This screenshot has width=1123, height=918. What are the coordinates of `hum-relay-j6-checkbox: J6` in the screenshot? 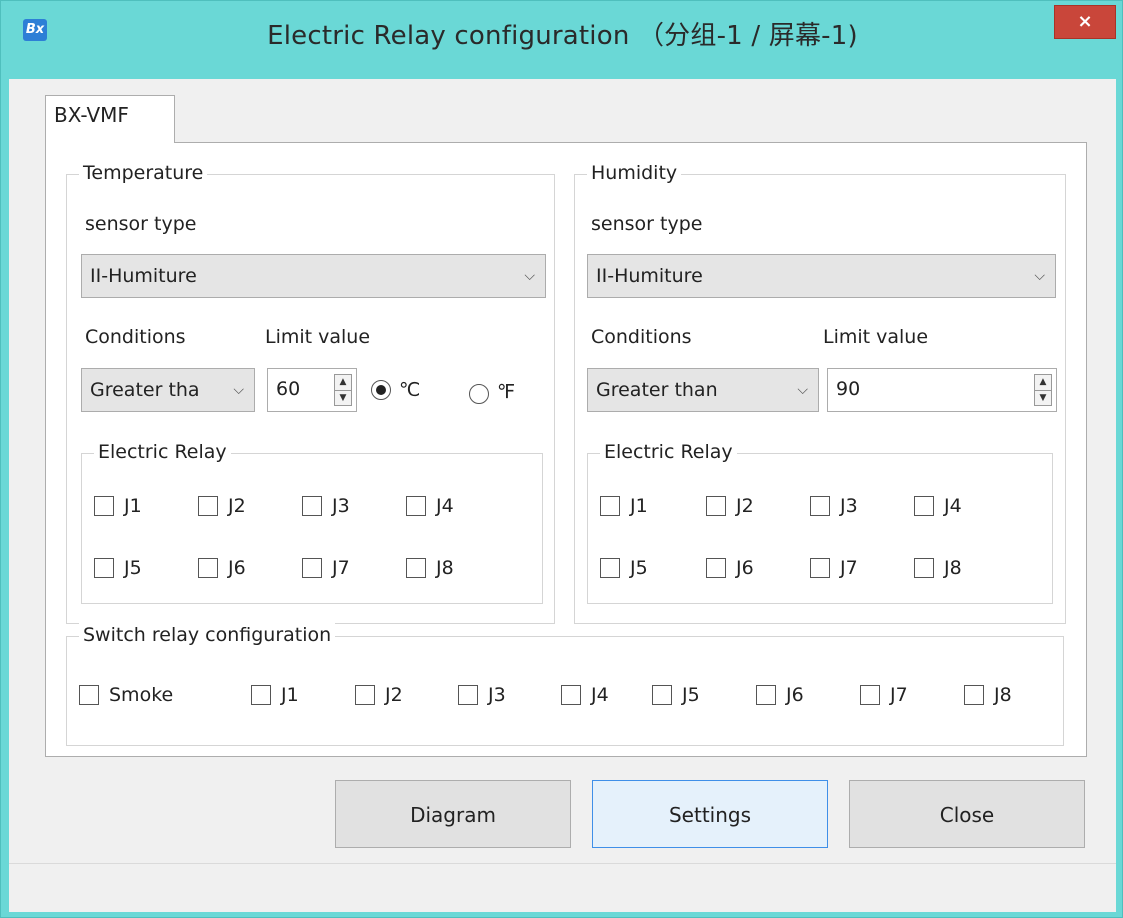 It's located at (730, 568).